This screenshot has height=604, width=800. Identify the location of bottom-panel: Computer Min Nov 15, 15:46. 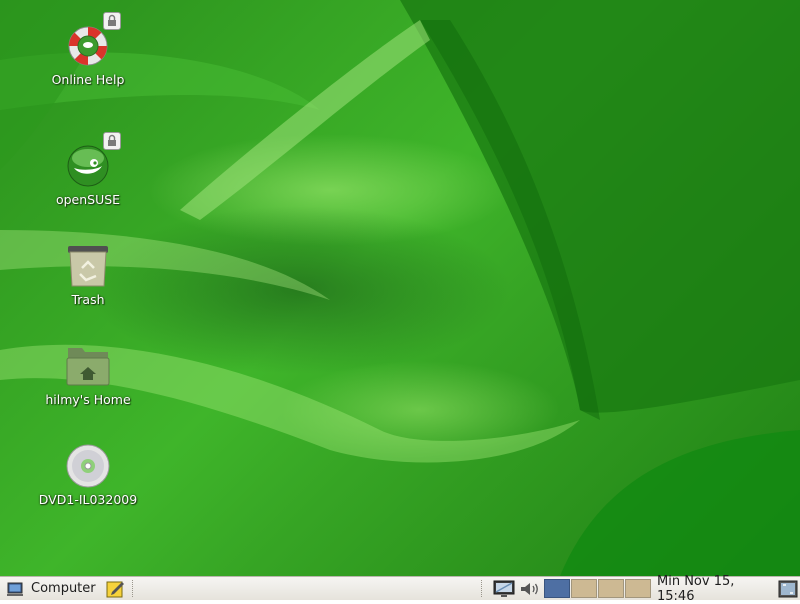
(400, 589).